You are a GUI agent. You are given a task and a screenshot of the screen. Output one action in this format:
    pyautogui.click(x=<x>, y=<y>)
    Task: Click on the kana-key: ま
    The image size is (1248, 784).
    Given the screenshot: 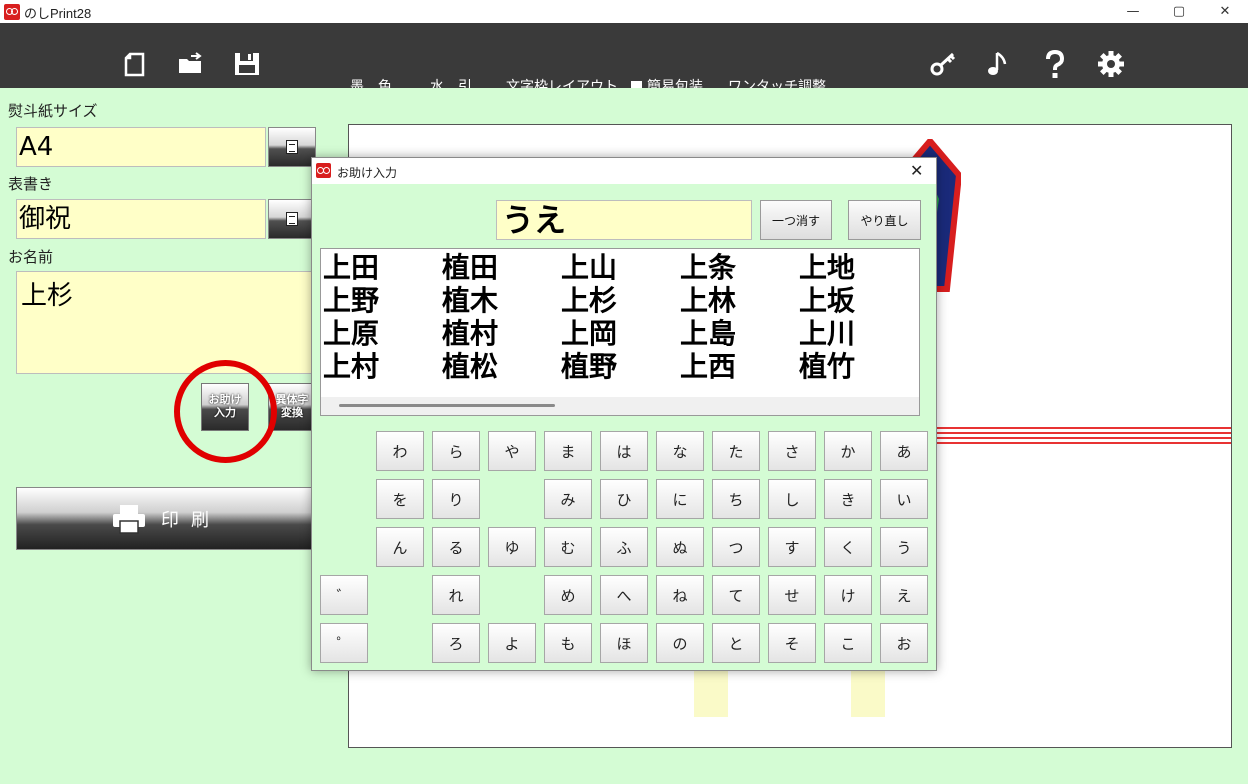 What is the action you would take?
    pyautogui.click(x=568, y=451)
    